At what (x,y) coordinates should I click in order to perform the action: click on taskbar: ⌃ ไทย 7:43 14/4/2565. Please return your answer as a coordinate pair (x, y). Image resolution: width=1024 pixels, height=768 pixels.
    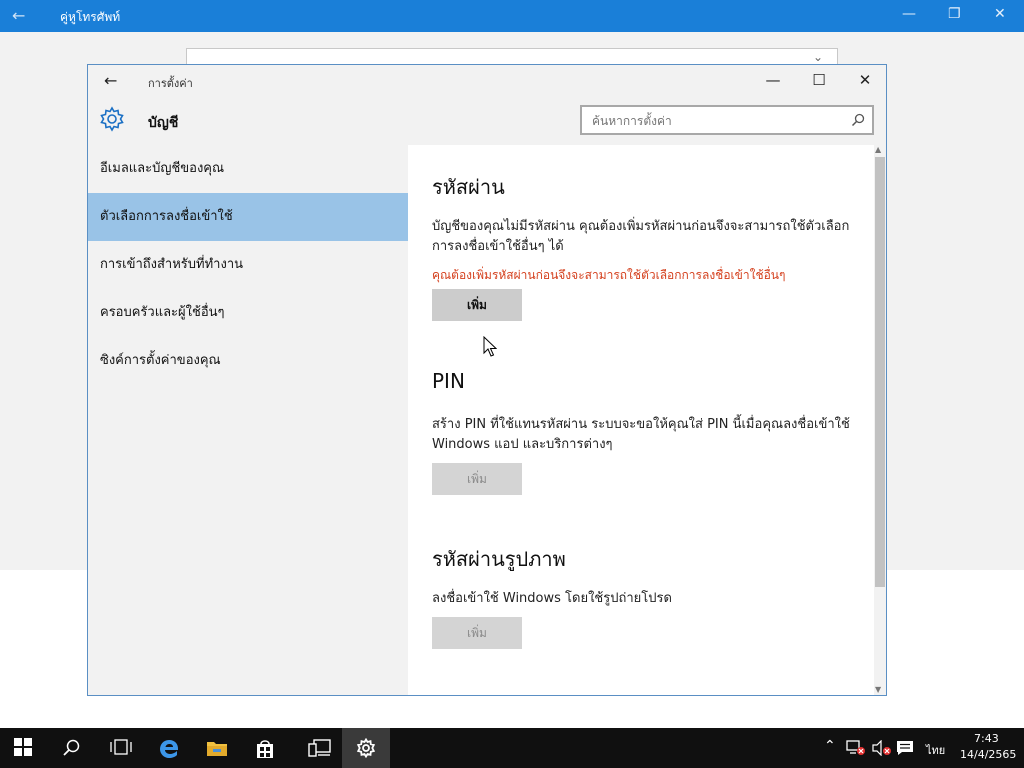
    Looking at the image, I should click on (512, 748).